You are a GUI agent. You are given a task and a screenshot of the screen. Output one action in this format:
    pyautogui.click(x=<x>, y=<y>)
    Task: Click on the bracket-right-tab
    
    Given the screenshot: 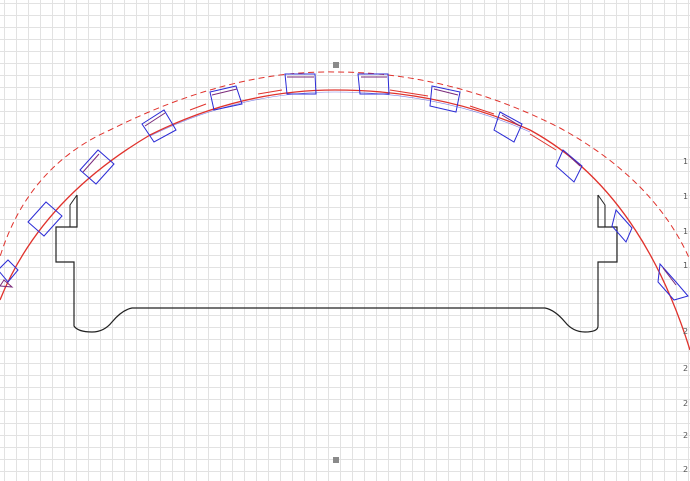 What is the action you would take?
    pyautogui.click(x=601, y=210)
    